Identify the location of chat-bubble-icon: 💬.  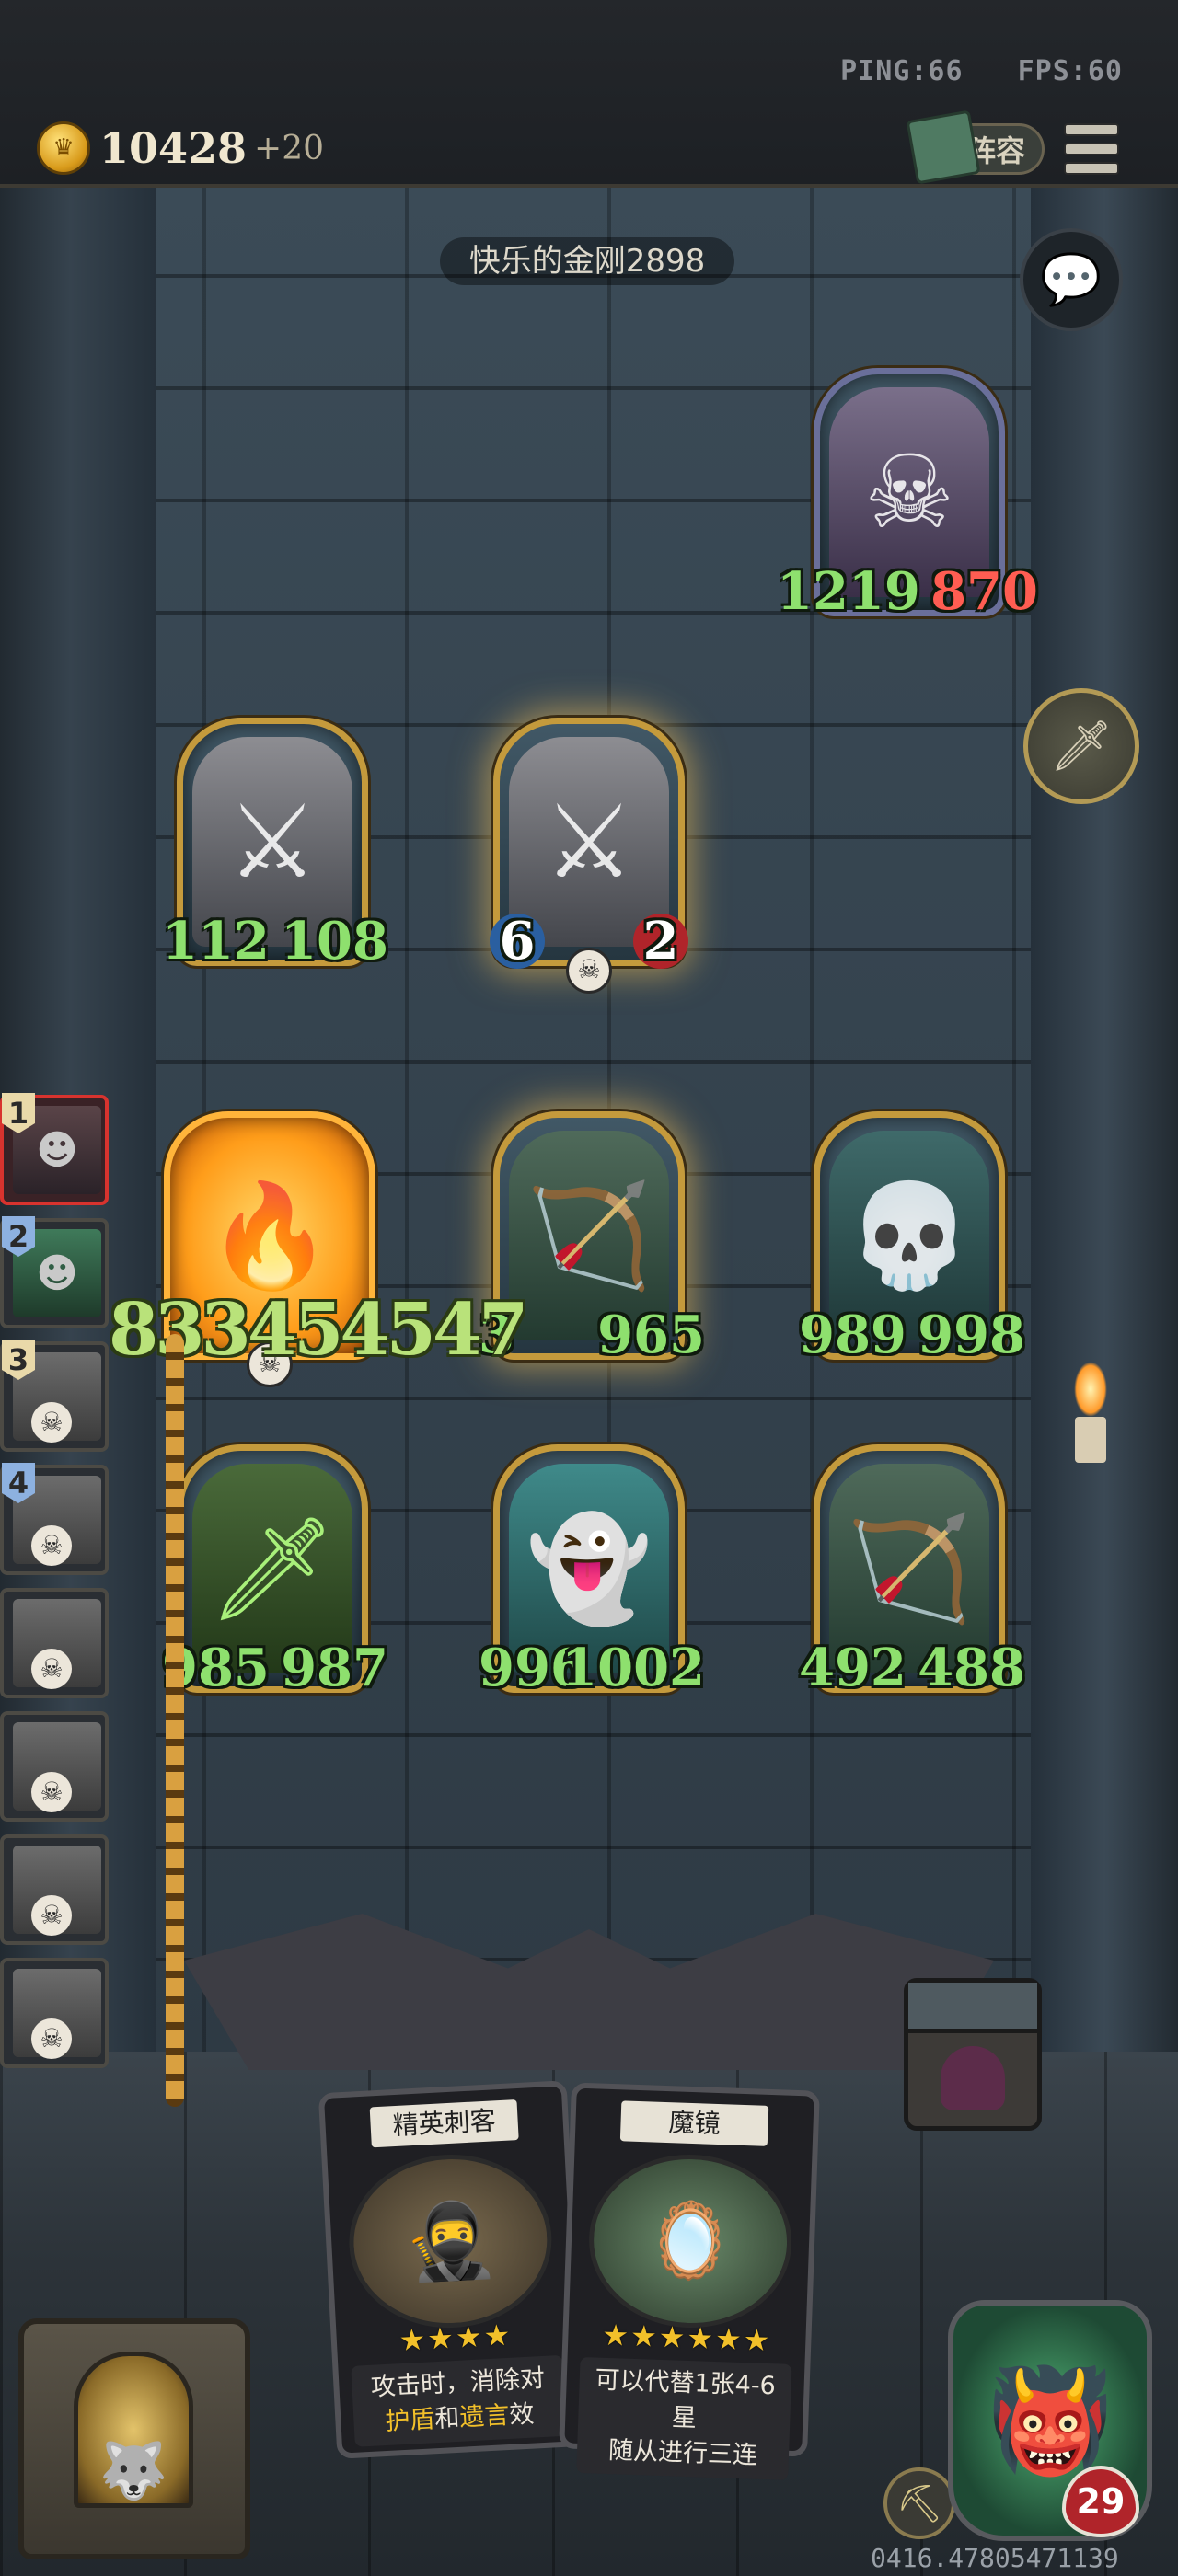
(1071, 279).